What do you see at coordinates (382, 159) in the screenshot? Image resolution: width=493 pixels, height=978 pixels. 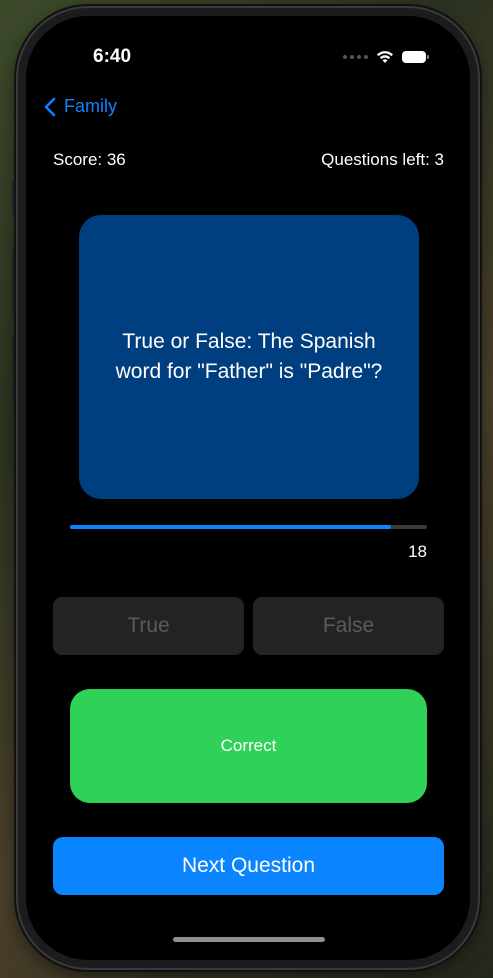 I see `questions-left-label: Questions left: 3` at bounding box center [382, 159].